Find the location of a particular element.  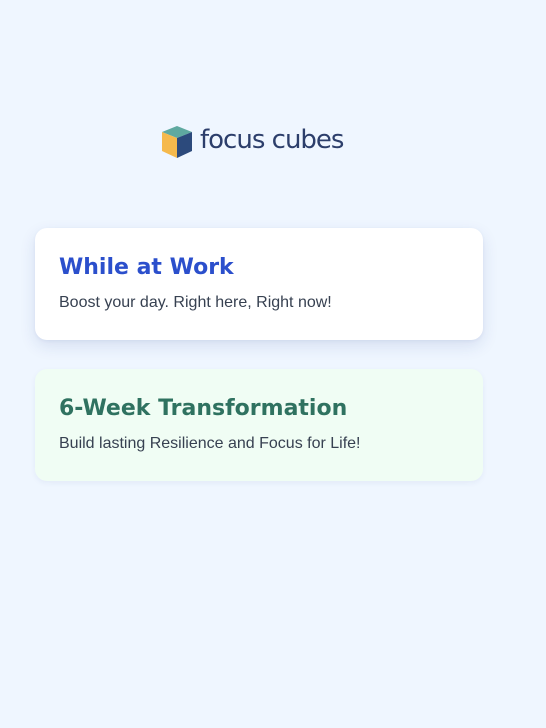

brand-logo: focus cubes is located at coordinates (252, 142).